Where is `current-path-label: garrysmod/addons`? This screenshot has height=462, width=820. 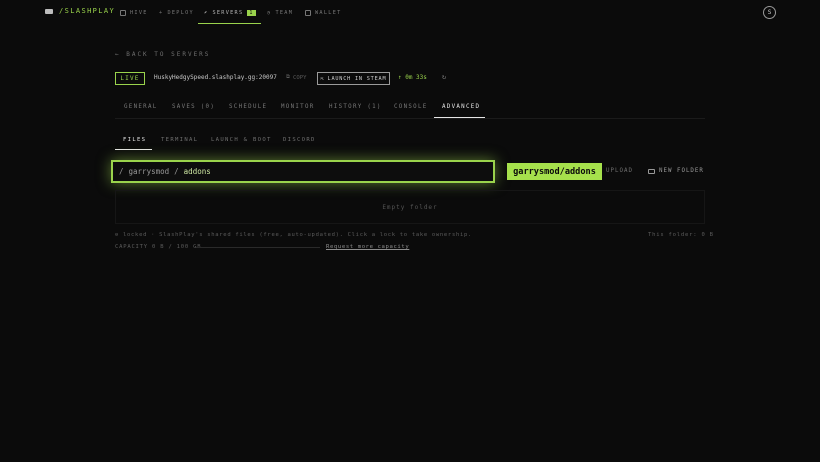 current-path-label: garrysmod/addons is located at coordinates (554, 171).